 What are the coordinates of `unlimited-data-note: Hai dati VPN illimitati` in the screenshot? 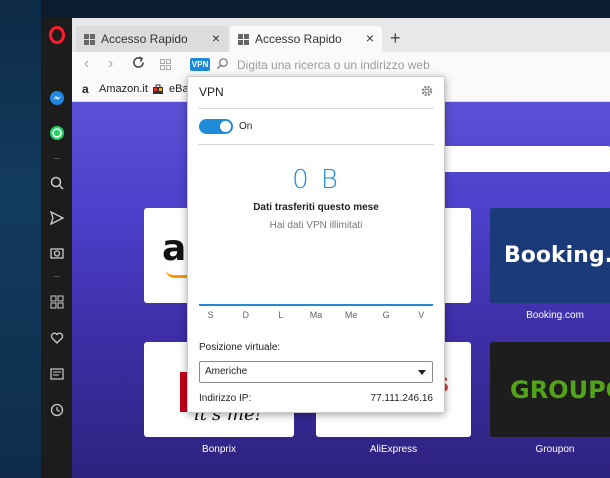 It's located at (316, 225).